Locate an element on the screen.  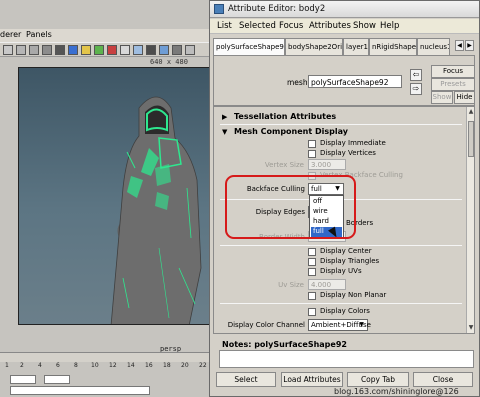
viewport-toolbar is located at coordinates (107, 49).